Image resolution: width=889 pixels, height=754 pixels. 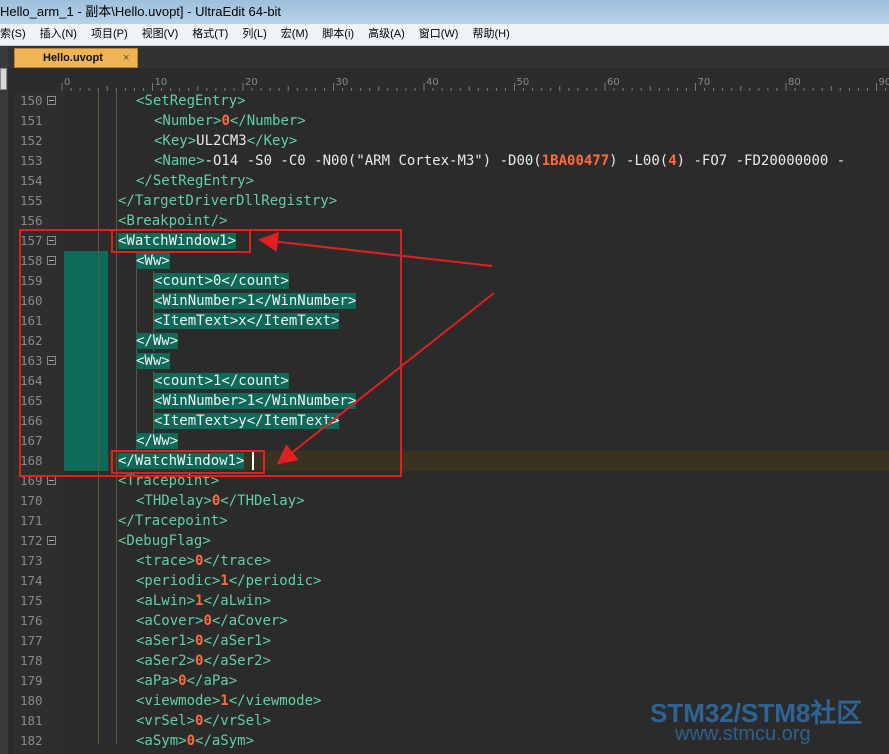 I want to click on text-cursor, so click(x=253, y=461).